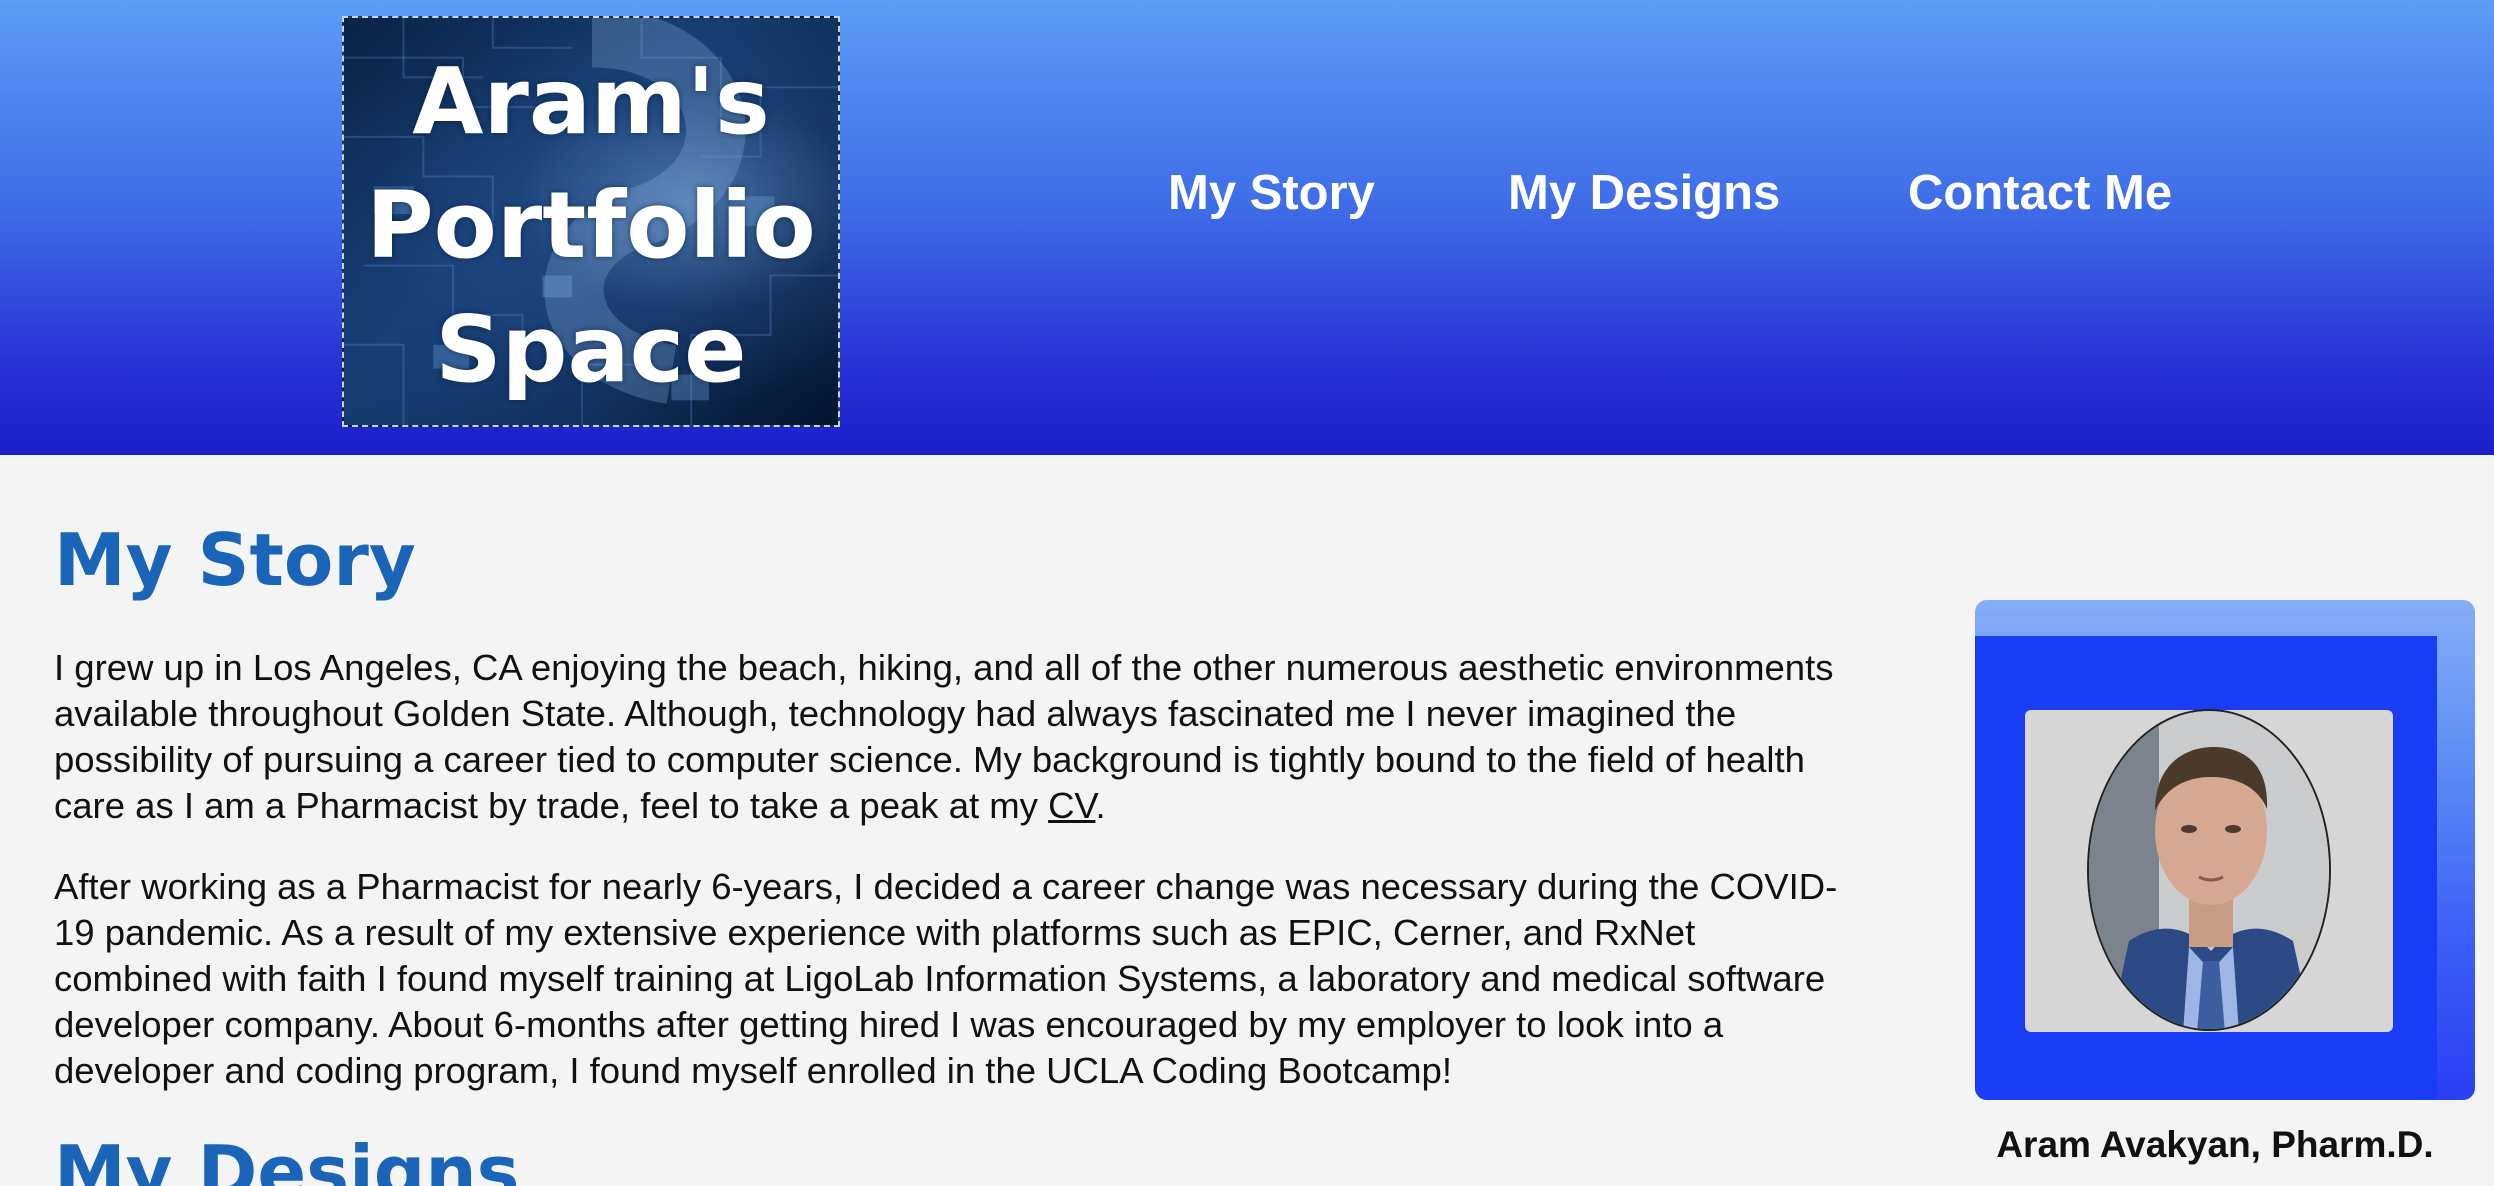 This screenshot has width=2494, height=1186. I want to click on logo-line: Portfolio, so click(591, 225).